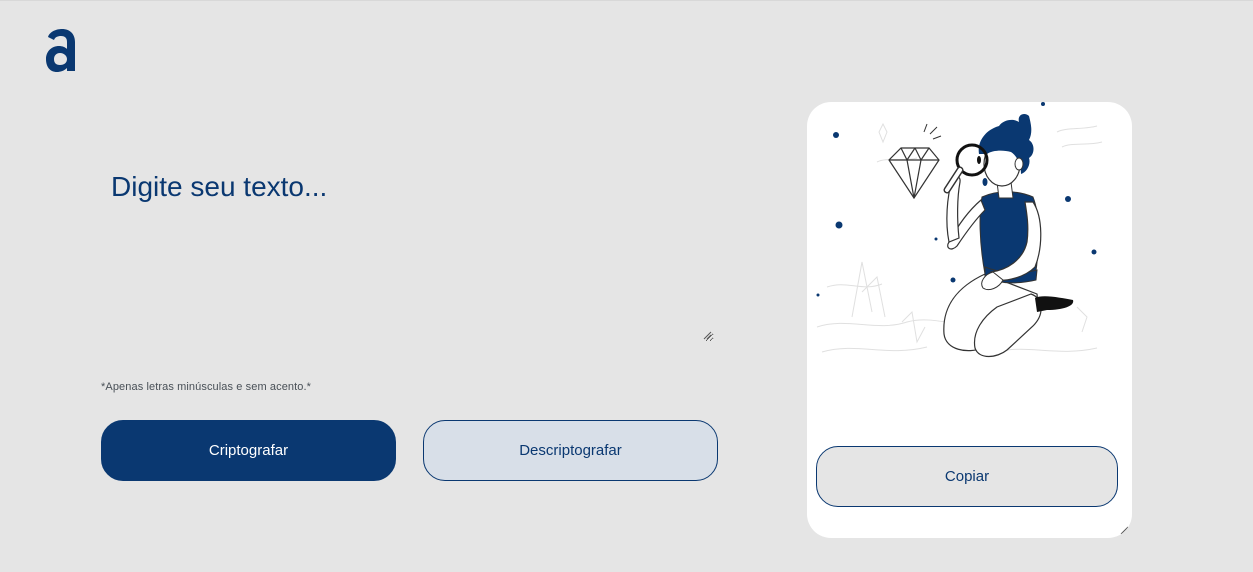 The height and width of the screenshot is (572, 1253). Describe the element at coordinates (61, 51) in the screenshot. I see `alura-logo-icon` at that location.